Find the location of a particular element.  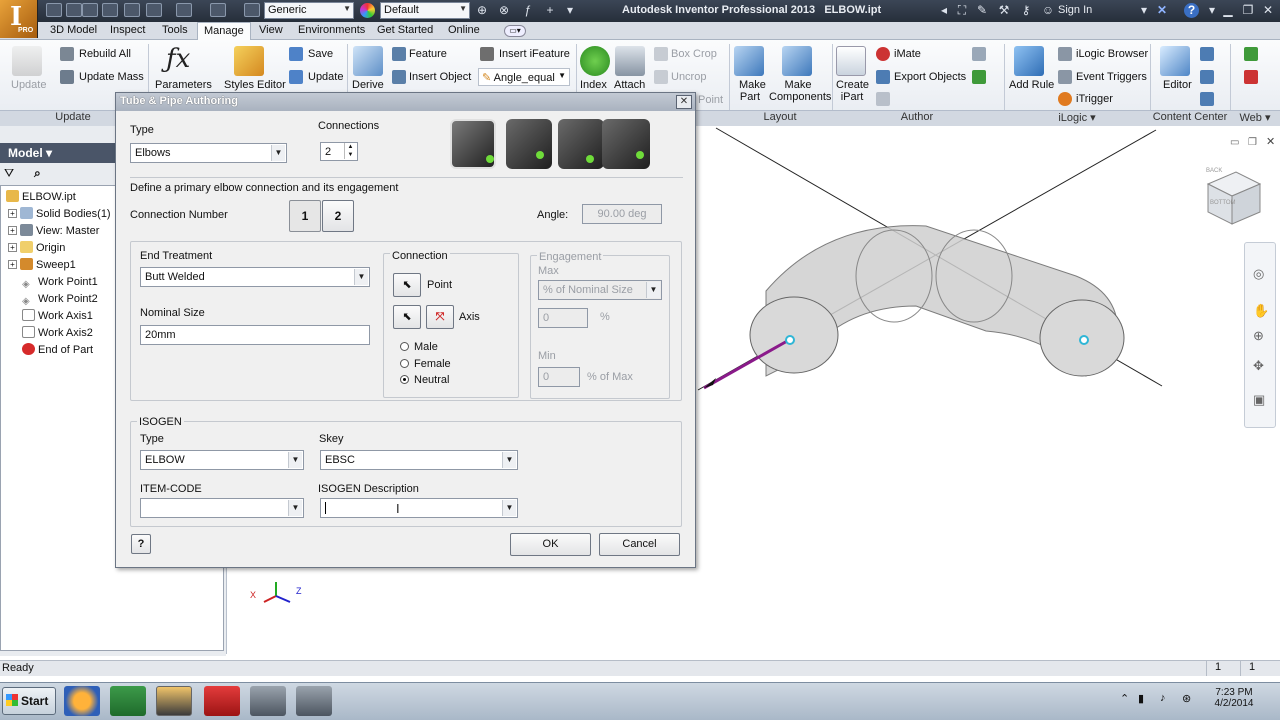

help-icon: ? is located at coordinates (1191, 10).